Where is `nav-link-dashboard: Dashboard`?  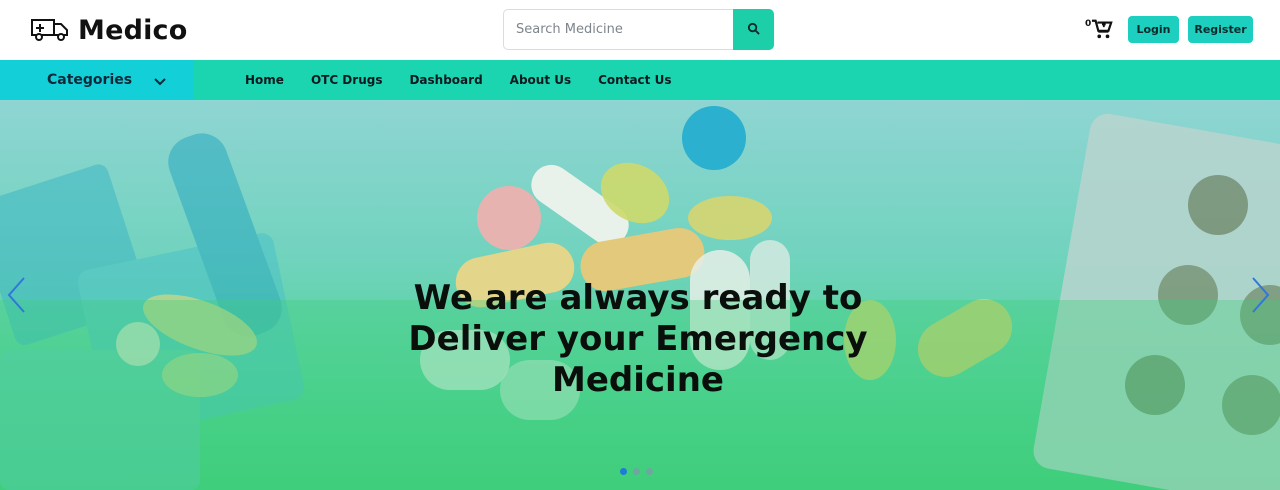 nav-link-dashboard: Dashboard is located at coordinates (445, 80).